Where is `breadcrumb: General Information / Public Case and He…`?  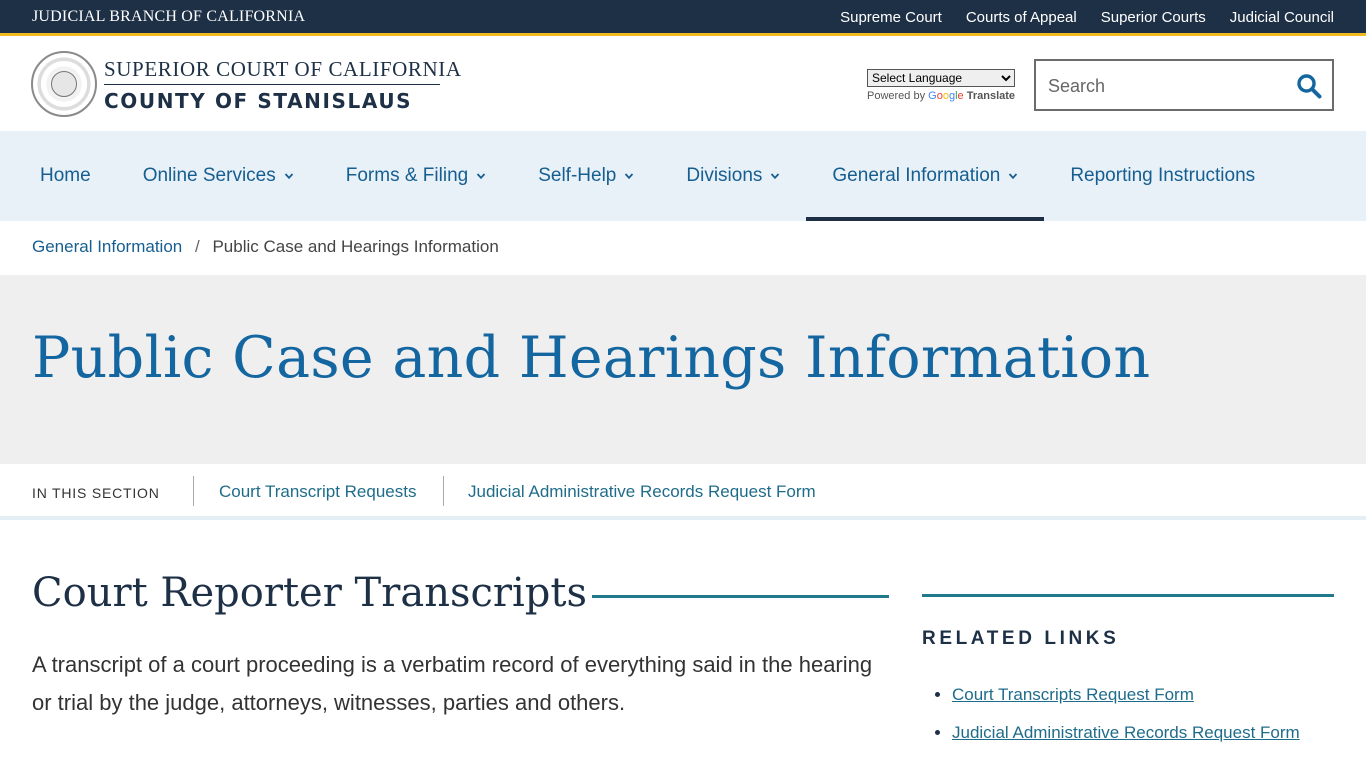 breadcrumb: General Information / Public Case and He… is located at coordinates (265, 247).